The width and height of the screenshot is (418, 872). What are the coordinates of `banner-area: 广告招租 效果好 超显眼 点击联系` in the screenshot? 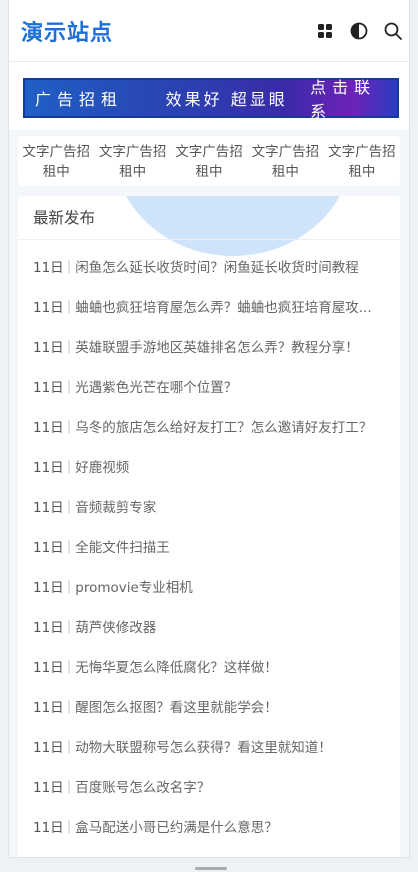 It's located at (209, 96).